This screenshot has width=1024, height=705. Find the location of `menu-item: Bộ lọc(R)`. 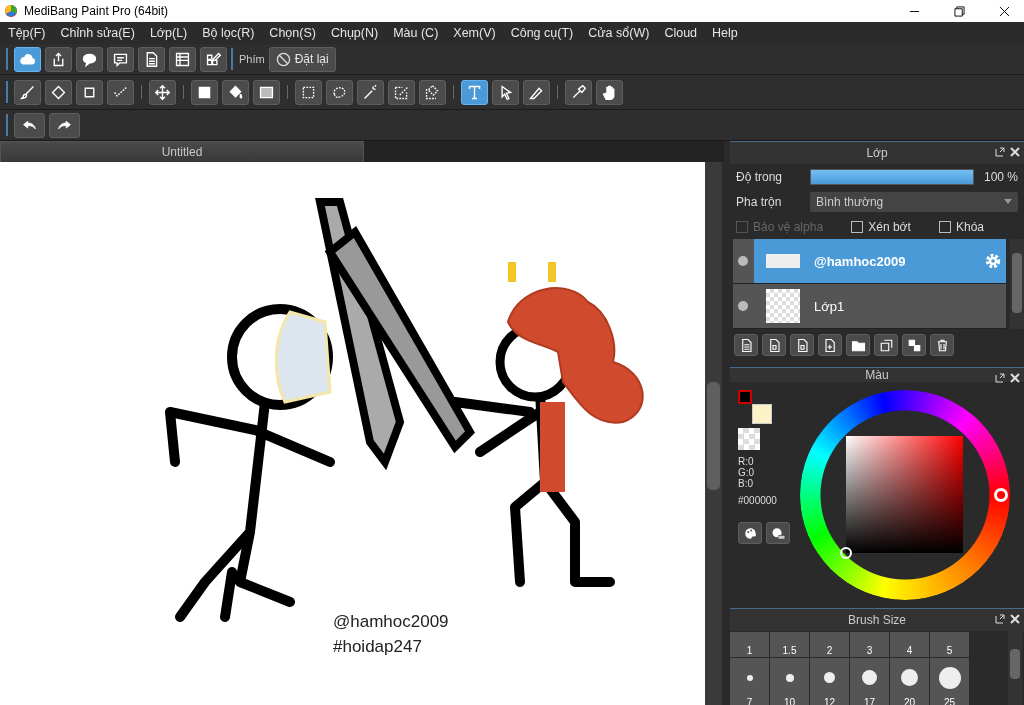

menu-item: Bộ lọc(R) is located at coordinates (231, 33).